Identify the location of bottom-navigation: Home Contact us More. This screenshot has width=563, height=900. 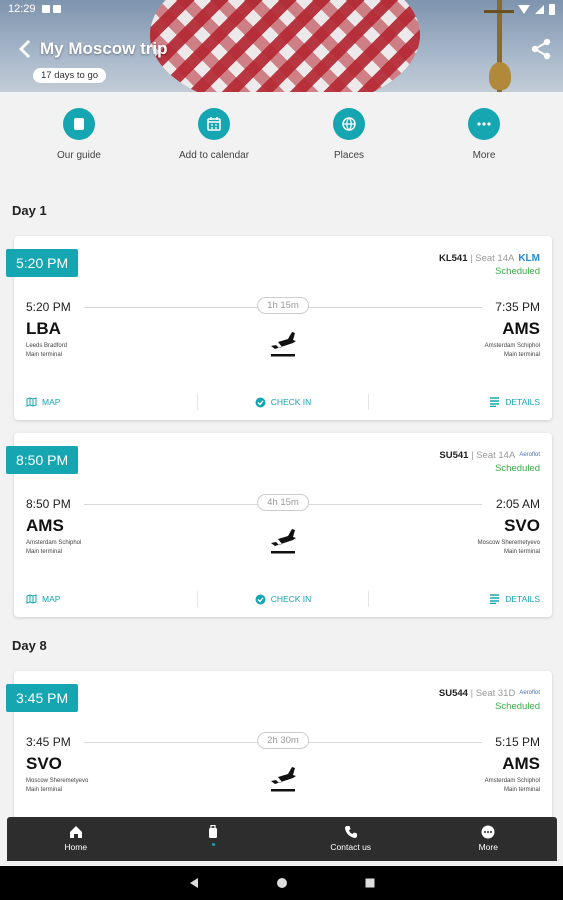
(282, 839).